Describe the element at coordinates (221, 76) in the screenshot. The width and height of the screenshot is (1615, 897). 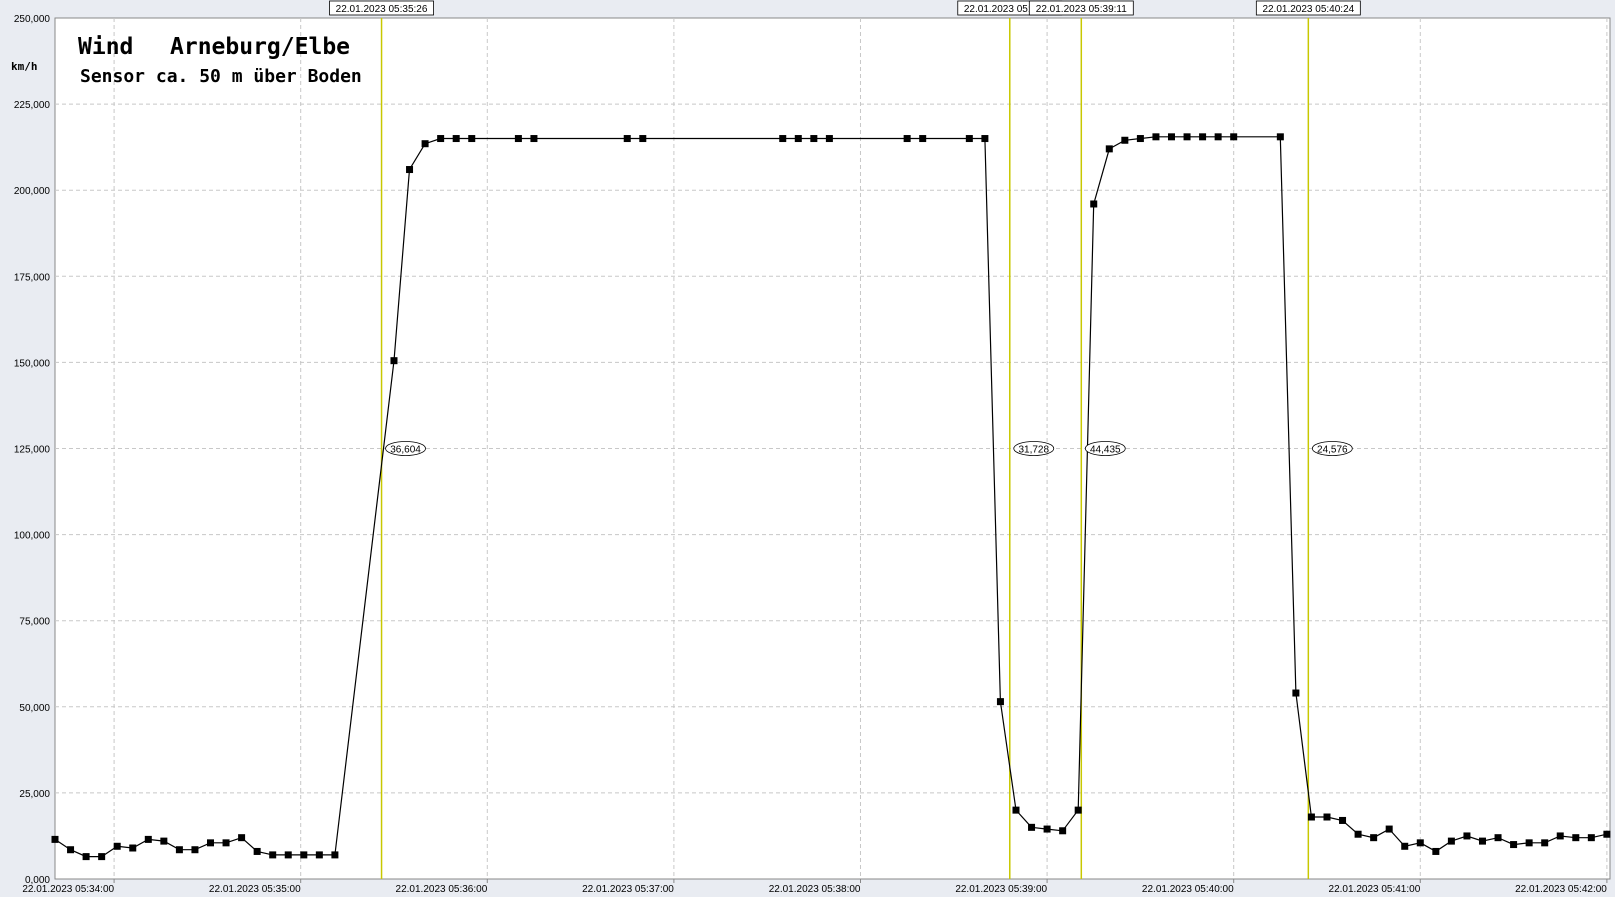
I see `chart-subtitle: Sensor ca. 50 m über Boden` at that location.